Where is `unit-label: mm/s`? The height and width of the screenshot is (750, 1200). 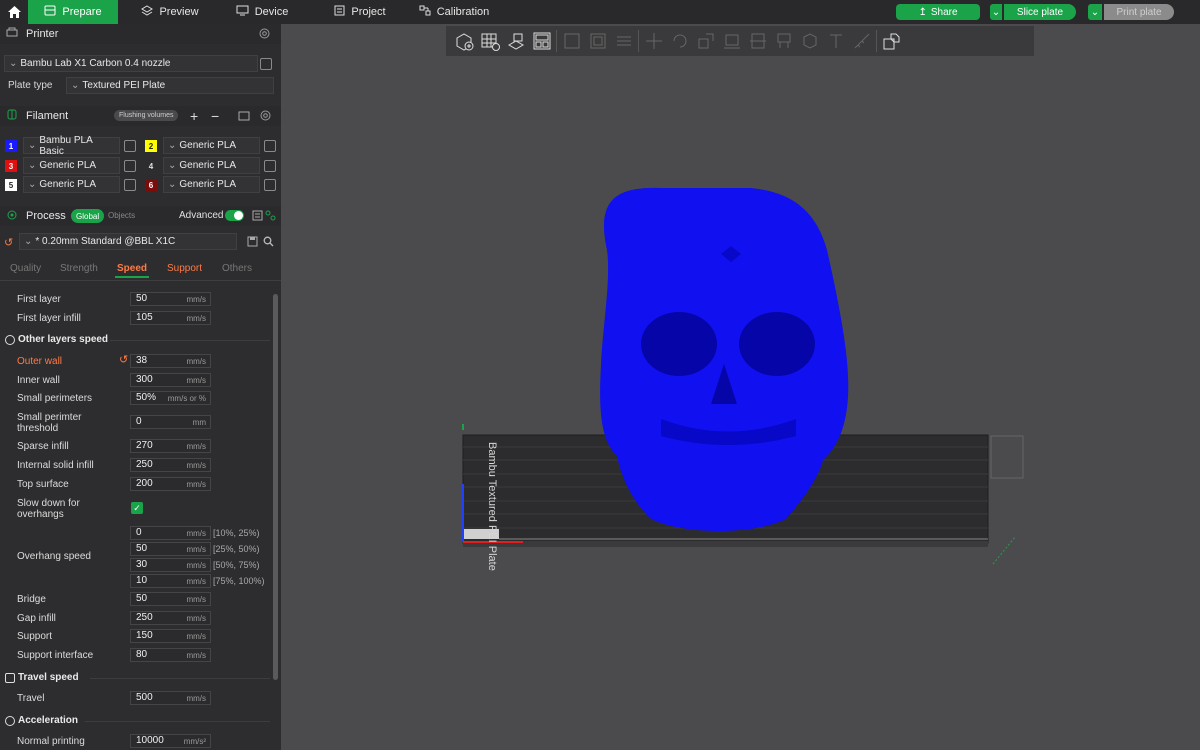 unit-label: mm/s is located at coordinates (196, 446).